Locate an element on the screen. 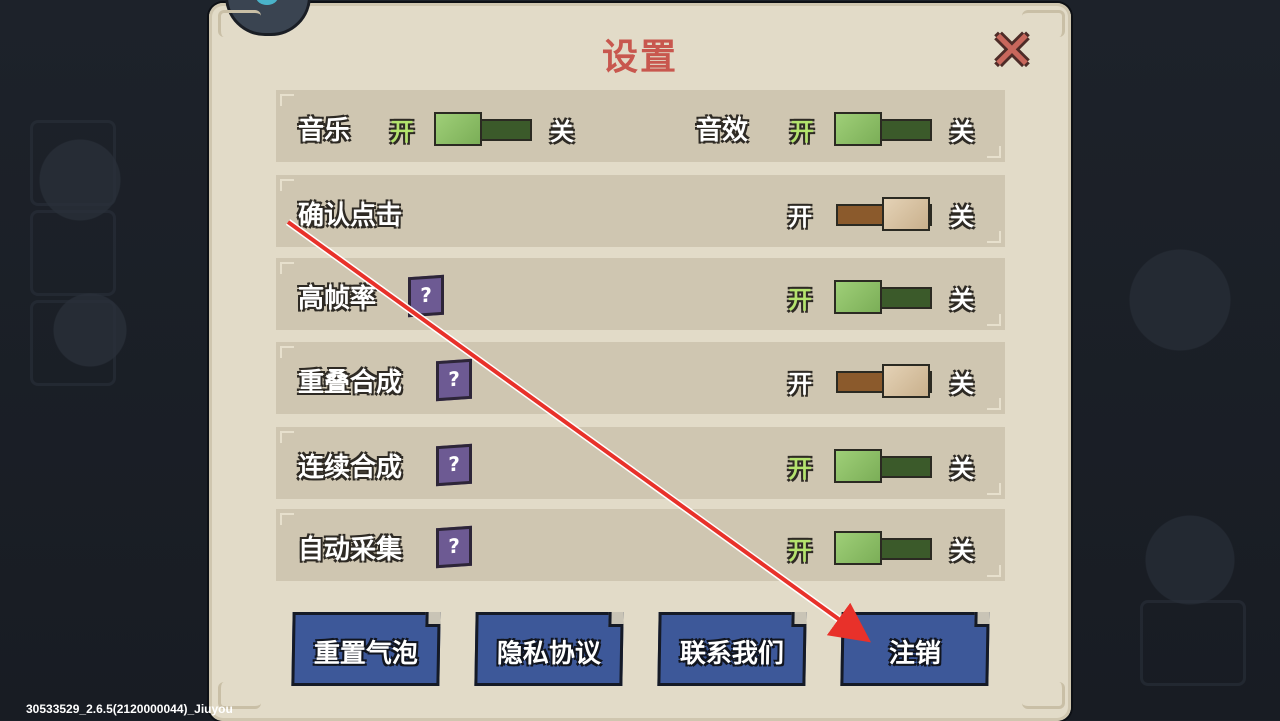 The height and width of the screenshot is (721, 1280). high-fps-toggle is located at coordinates (883, 297).